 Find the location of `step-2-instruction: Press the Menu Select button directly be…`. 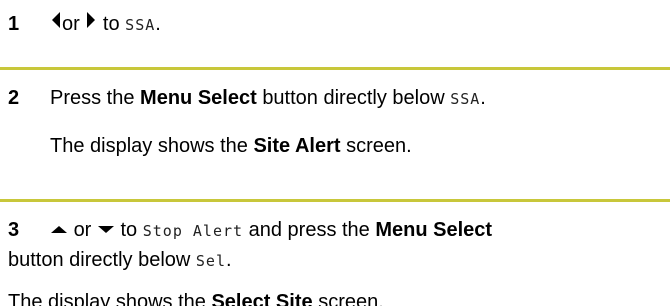

step-2-instruction: Press the Menu Select button directly be… is located at coordinates (268, 98).